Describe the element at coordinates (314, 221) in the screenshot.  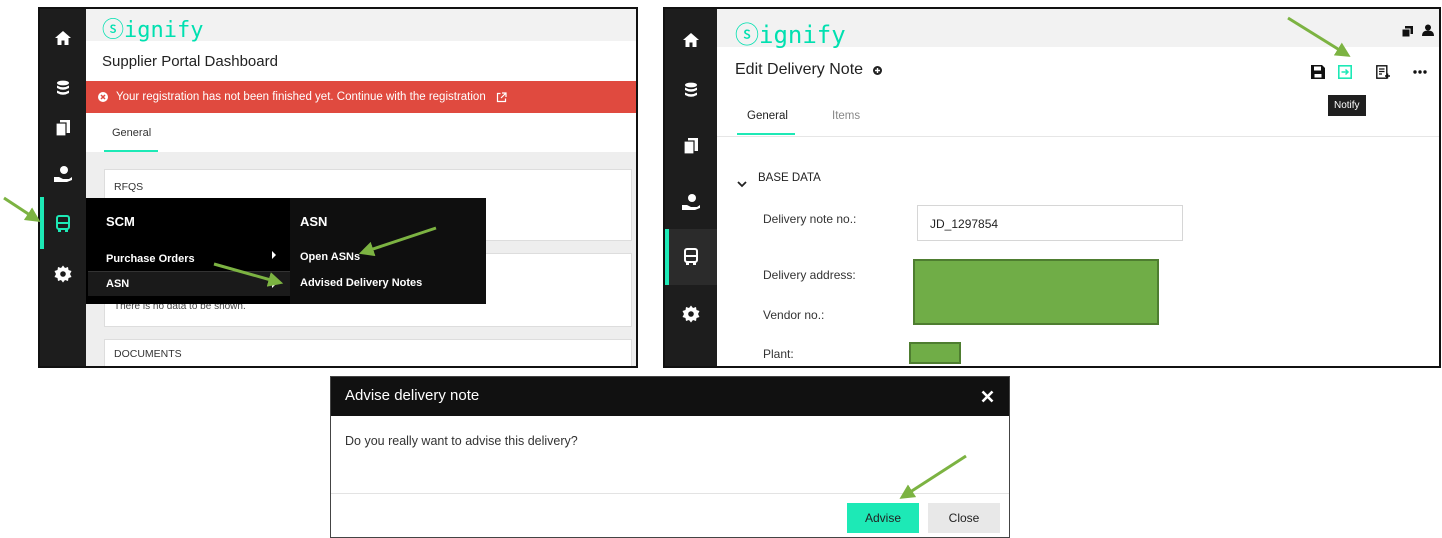
I see `asn-submenu-heading: ASN` at that location.